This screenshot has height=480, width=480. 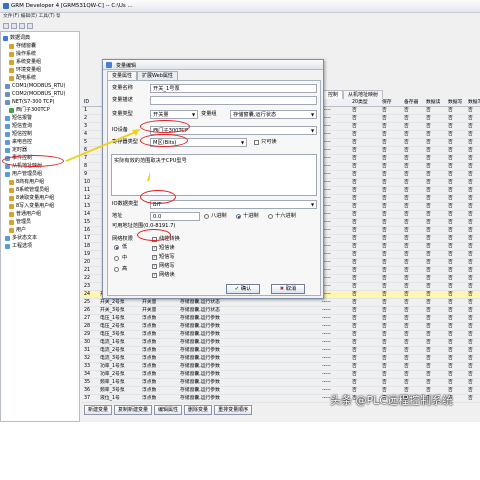 What do you see at coordinates (25, 70) in the screenshot?
I see `tree-node: 环境变量组` at bounding box center [25, 70].